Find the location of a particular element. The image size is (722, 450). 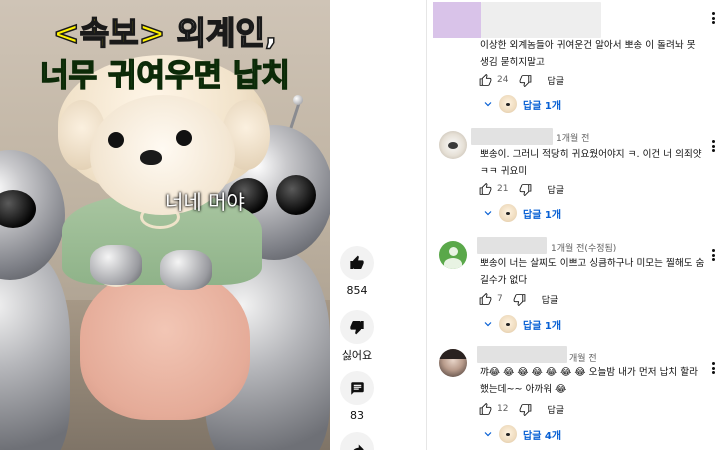

right-alien-eye-right is located at coordinates (296, 195).